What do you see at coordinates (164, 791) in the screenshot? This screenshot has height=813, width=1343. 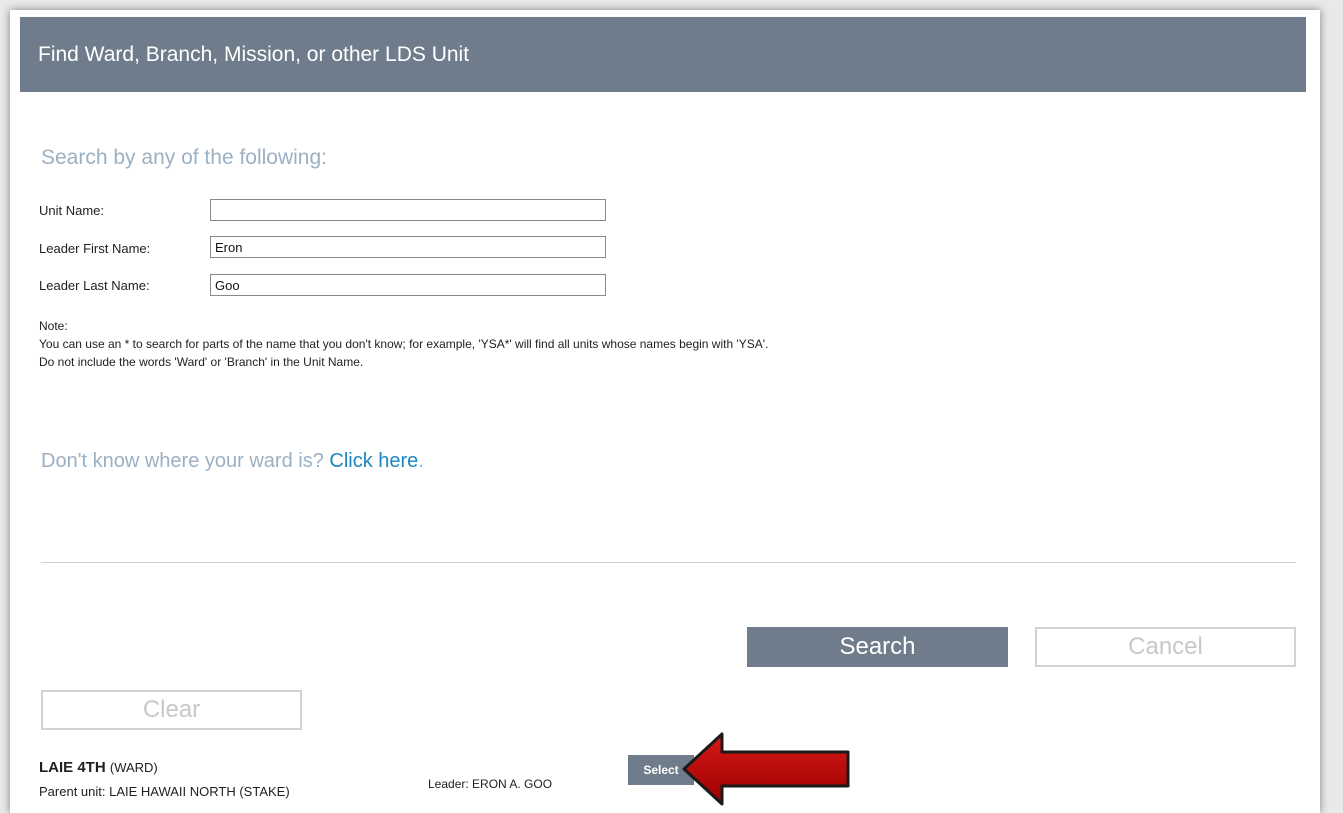 I see `parent-unit-text: Parent unit: LAIE HAWAII NORTH (STAKE)` at bounding box center [164, 791].